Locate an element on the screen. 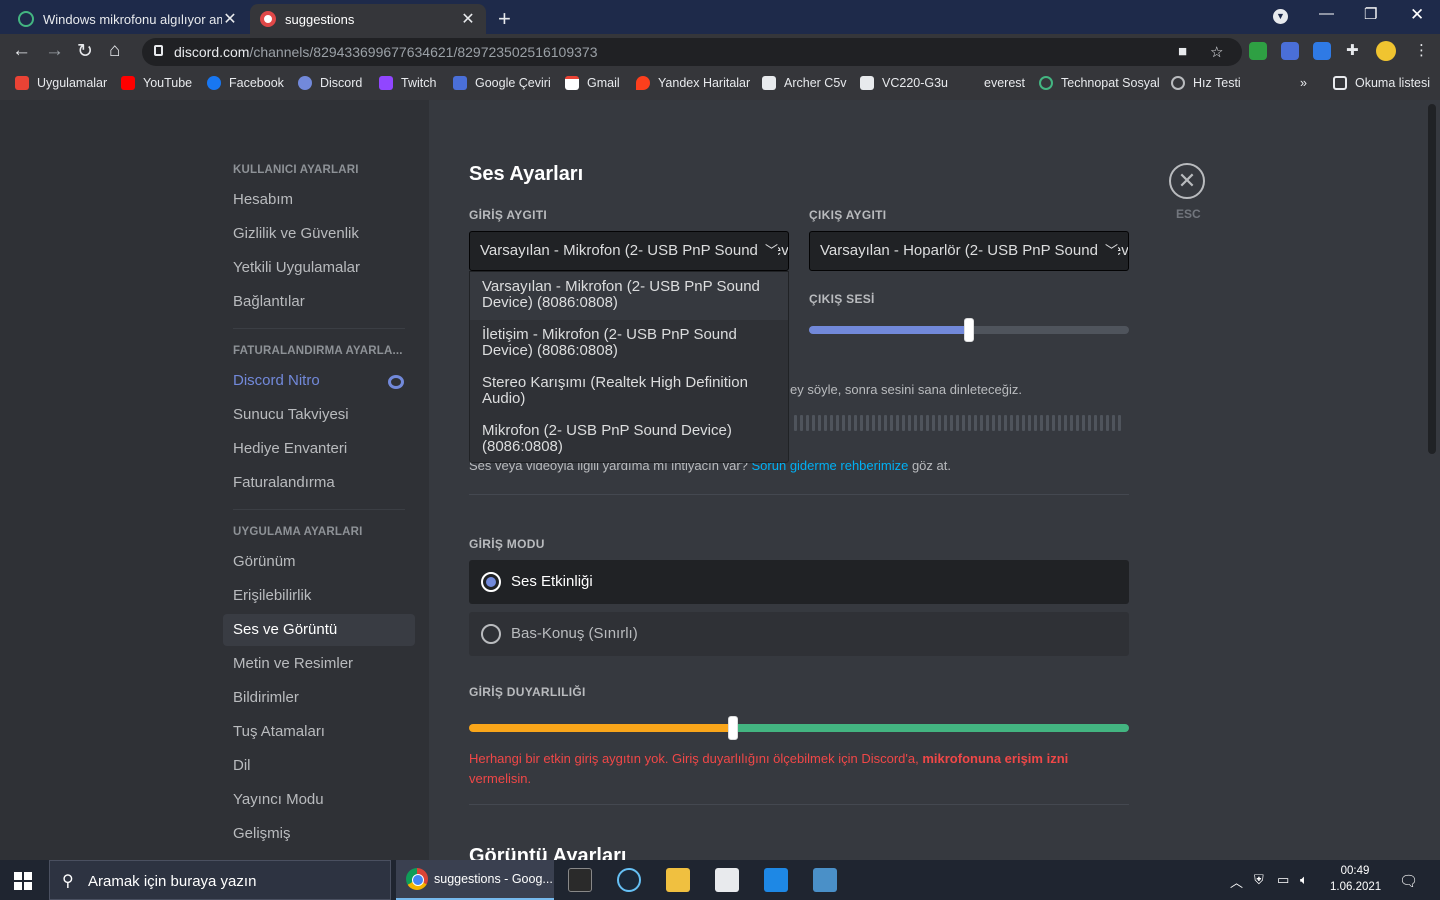 This screenshot has height=900, width=1440. new-tab-icon: + is located at coordinates (504, 19).